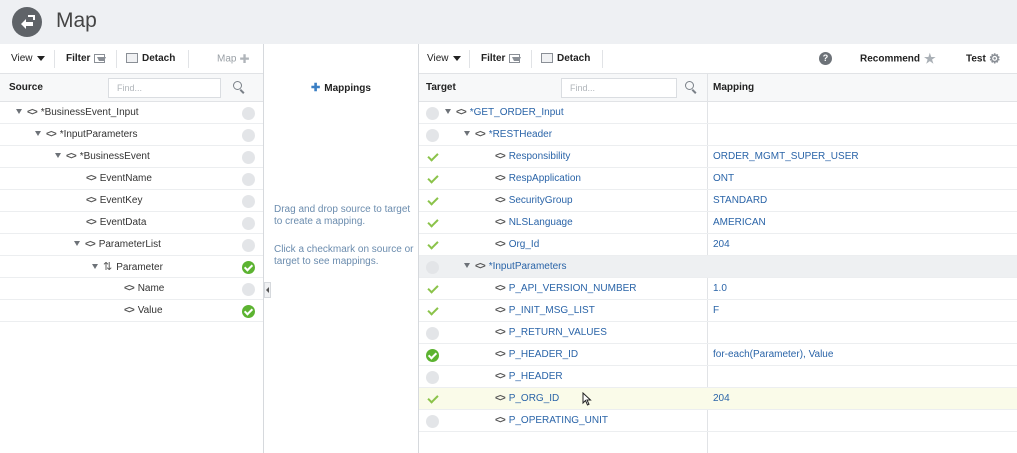 The image size is (1017, 453). Describe the element at coordinates (131, 267) in the screenshot. I see `tree-row: ⇅ Parameter` at that location.